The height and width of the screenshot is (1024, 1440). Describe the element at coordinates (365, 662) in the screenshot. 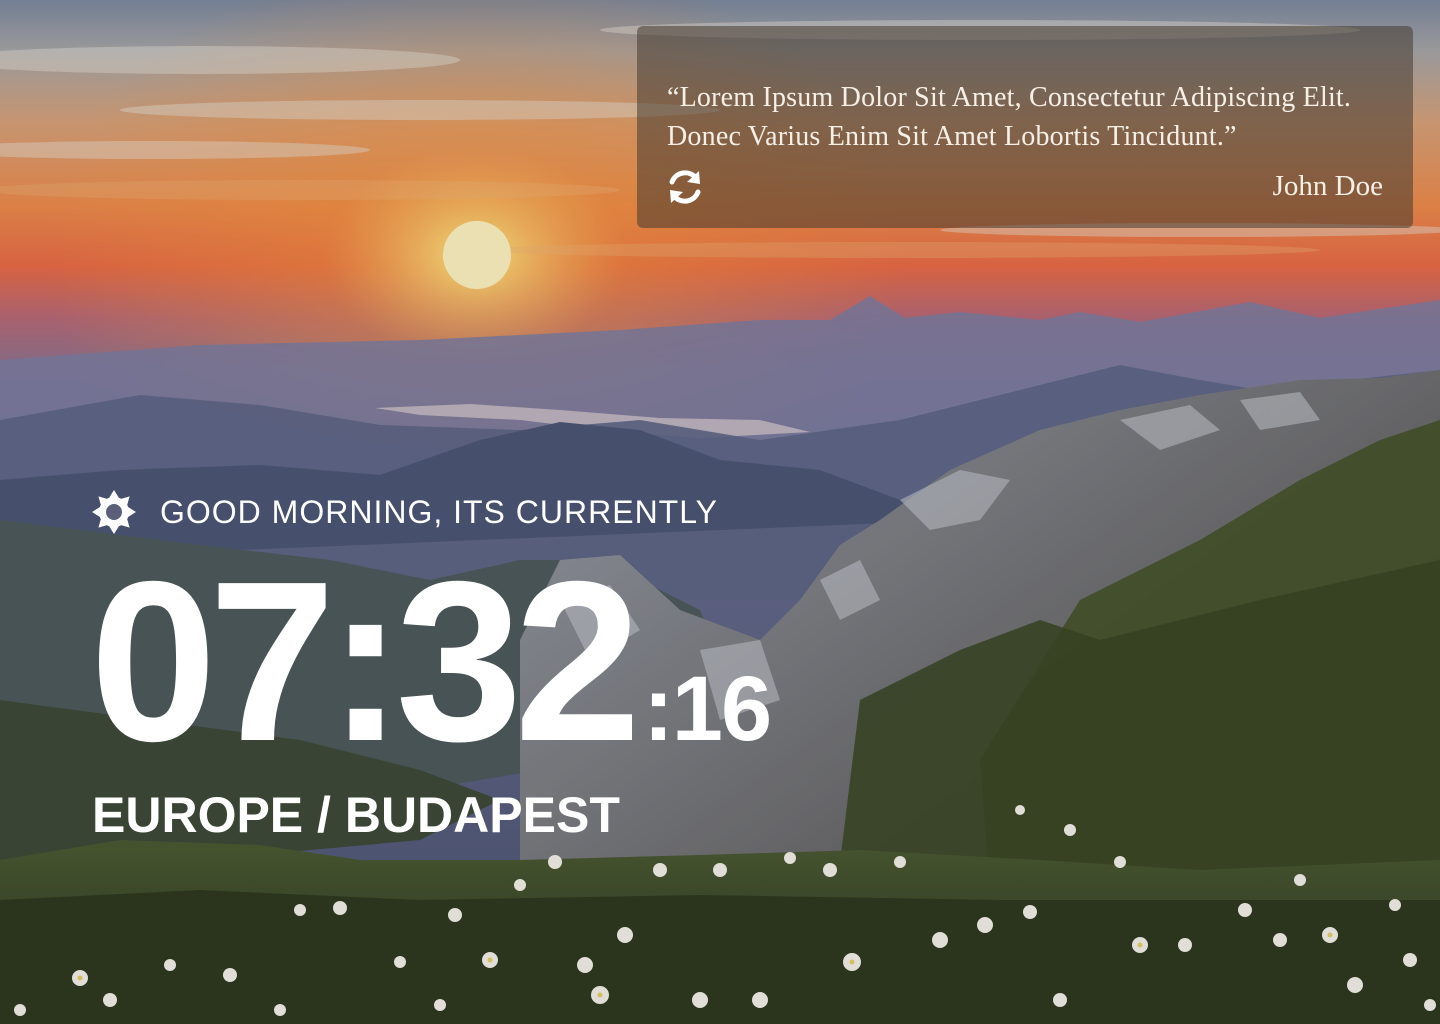

I see `clock-hours-minutes: 07:32` at that location.